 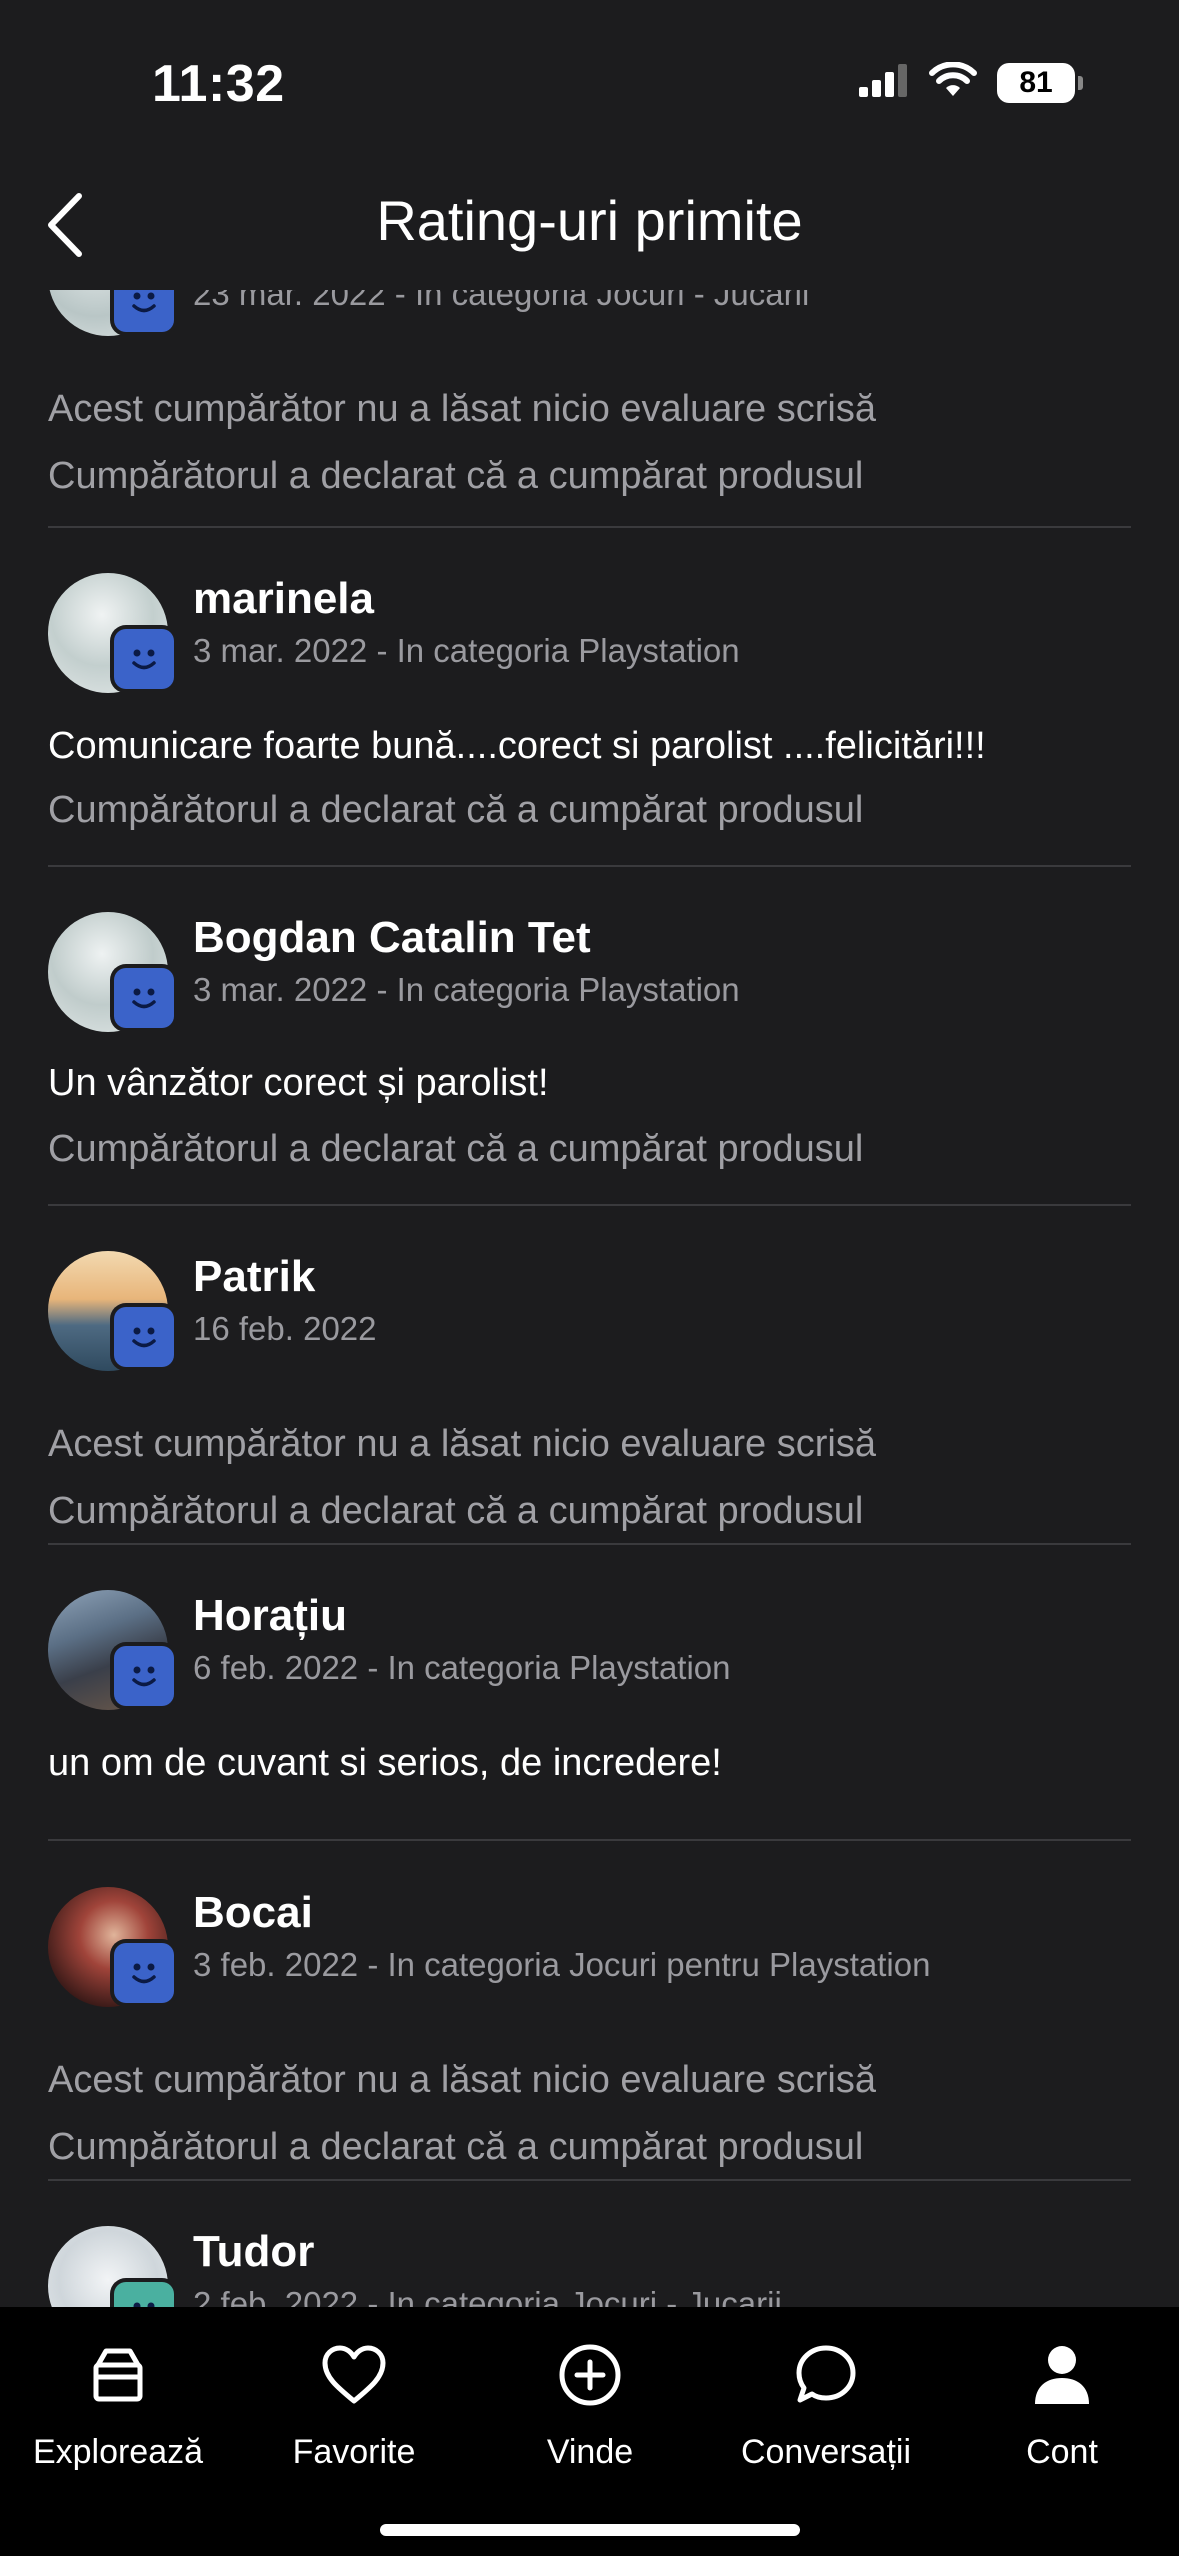 I want to click on review-text: Un vânzător corect și parolist!, so click(x=298, y=1083).